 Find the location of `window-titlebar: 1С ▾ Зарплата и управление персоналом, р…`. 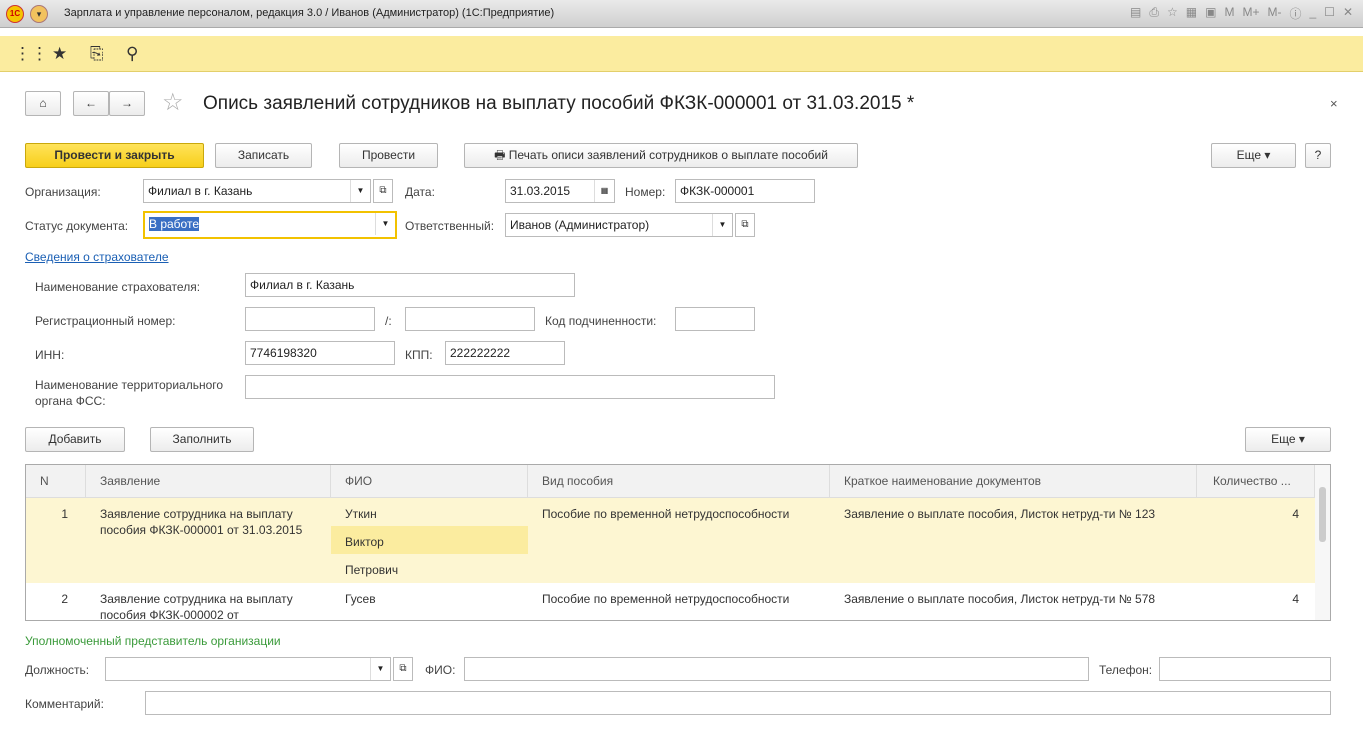

window-titlebar: 1С ▾ Зарплата и управление персоналом, р… is located at coordinates (681, 14).